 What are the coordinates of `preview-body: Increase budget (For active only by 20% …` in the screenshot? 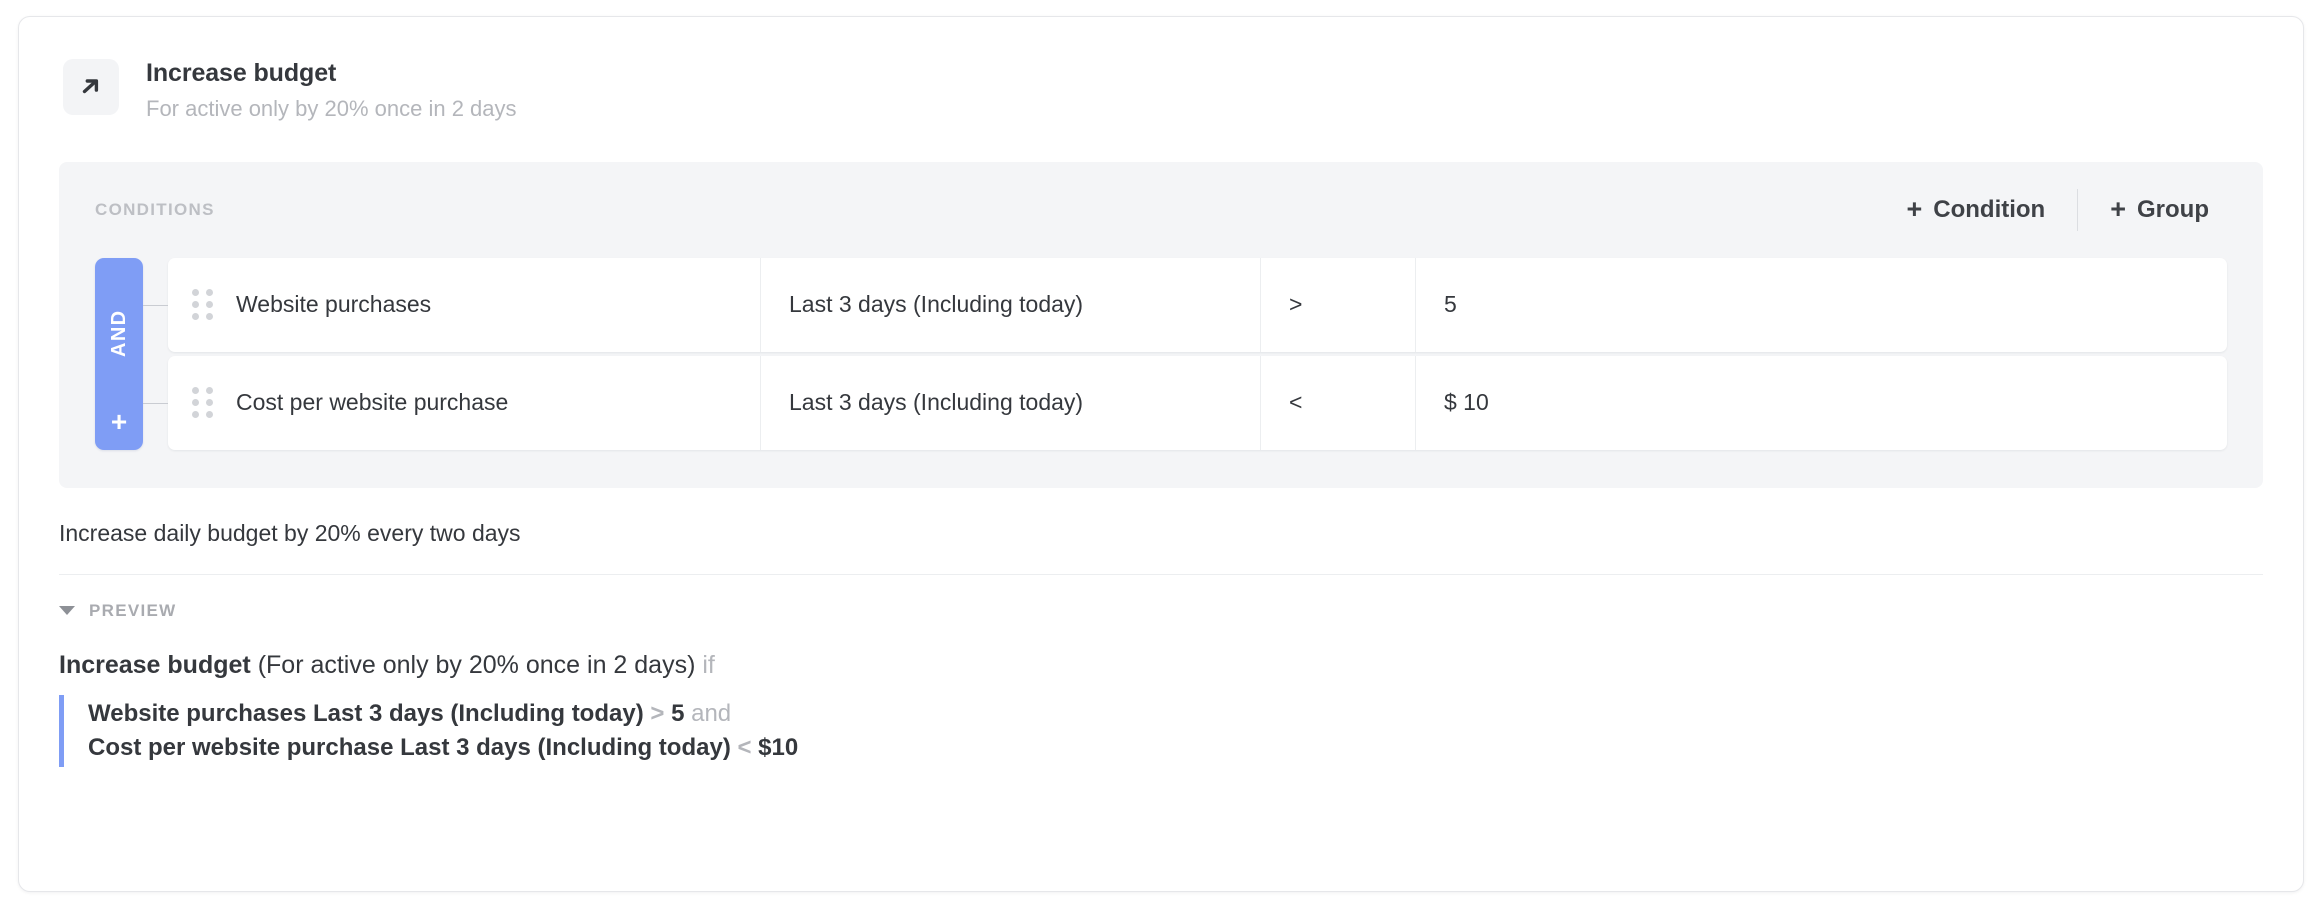 It's located at (1161, 708).